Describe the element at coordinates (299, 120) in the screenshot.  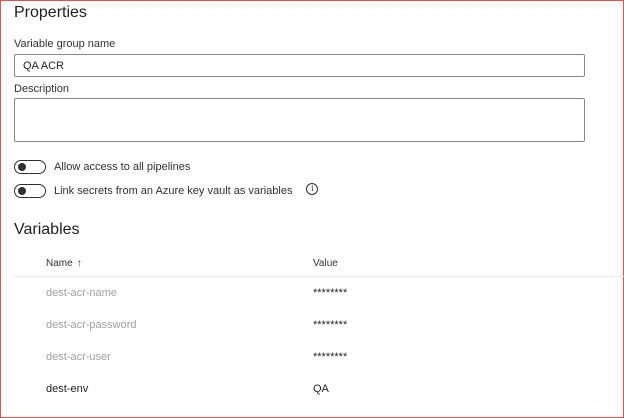
I see `description-input` at that location.